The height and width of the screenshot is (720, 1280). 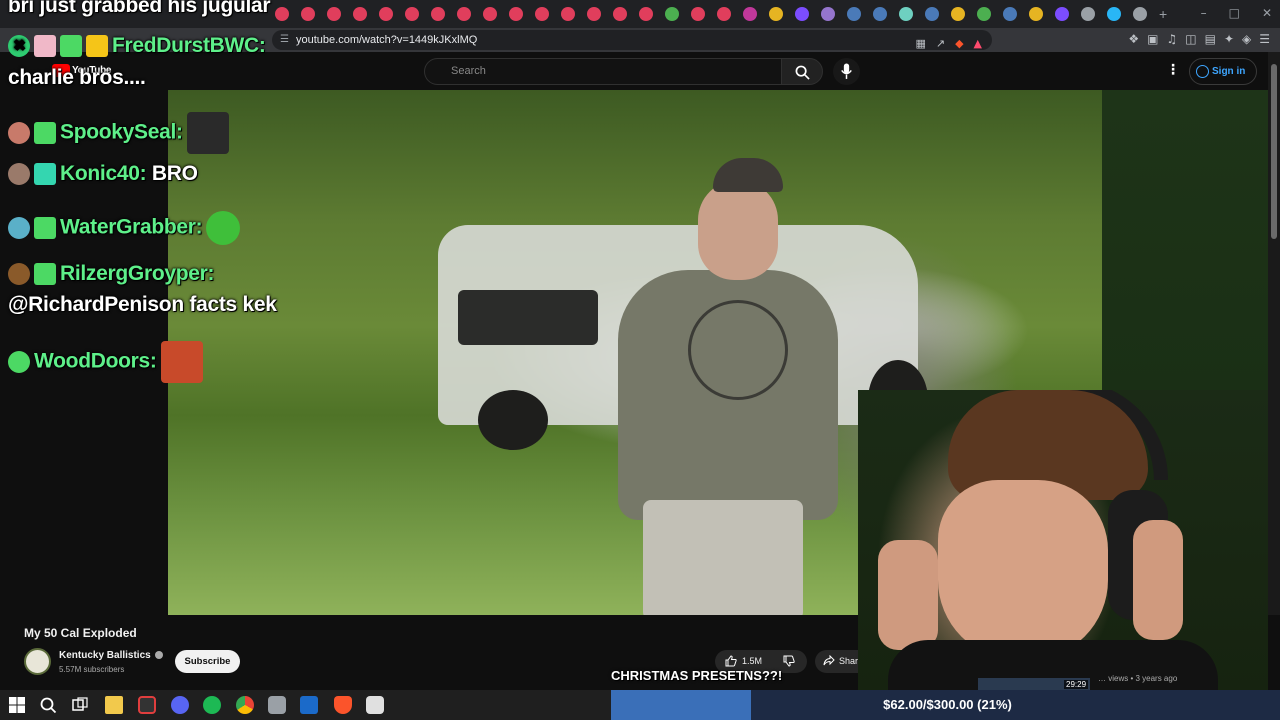 I want to click on maximize-icon: □, so click(x=1234, y=13).